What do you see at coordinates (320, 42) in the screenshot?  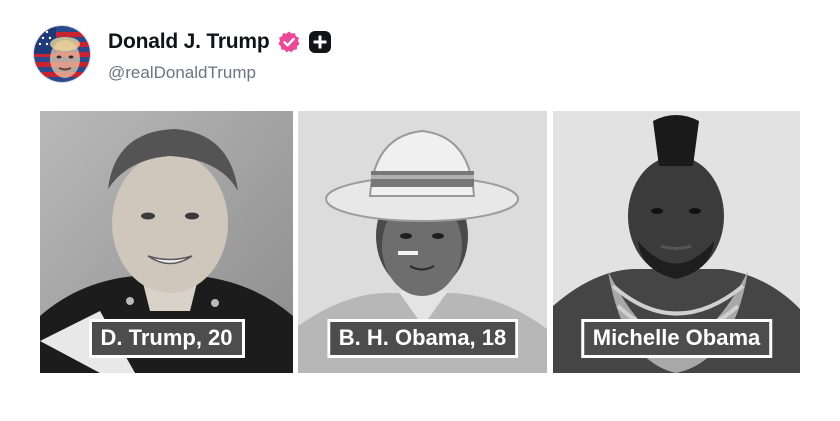 I see `plus-square-icon` at bounding box center [320, 42].